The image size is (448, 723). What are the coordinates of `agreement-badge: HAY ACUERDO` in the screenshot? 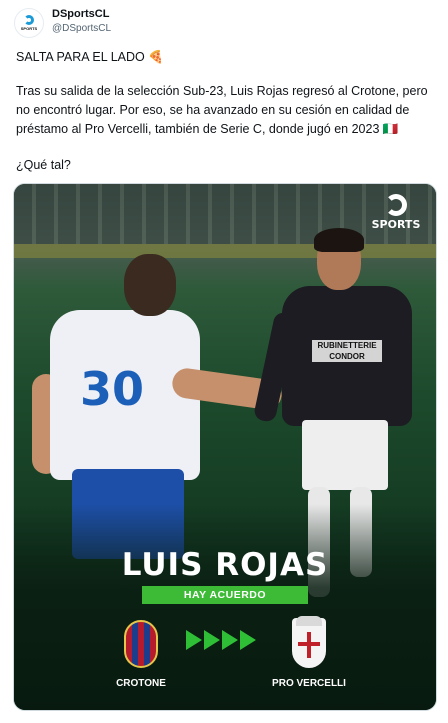 It's located at (225, 595).